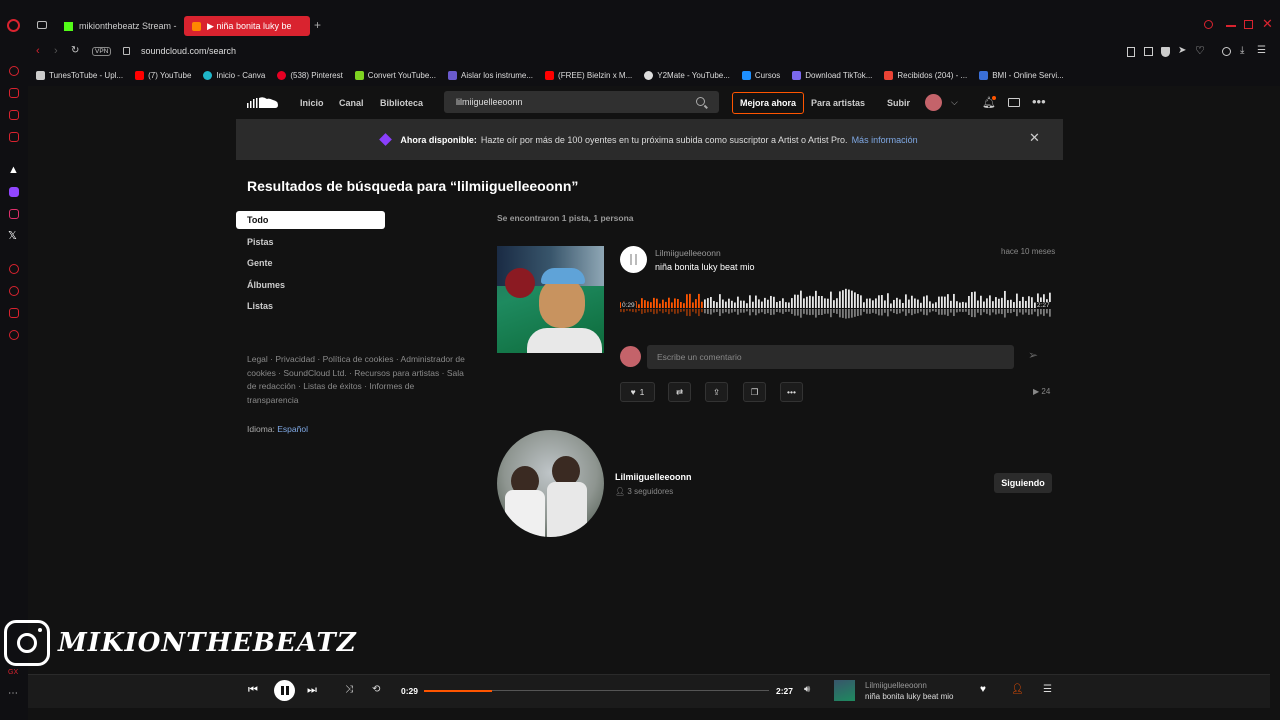 Image resolution: width=1280 pixels, height=720 pixels. I want to click on now-playing-user: Lilmiiguelleeoonn, so click(896, 685).